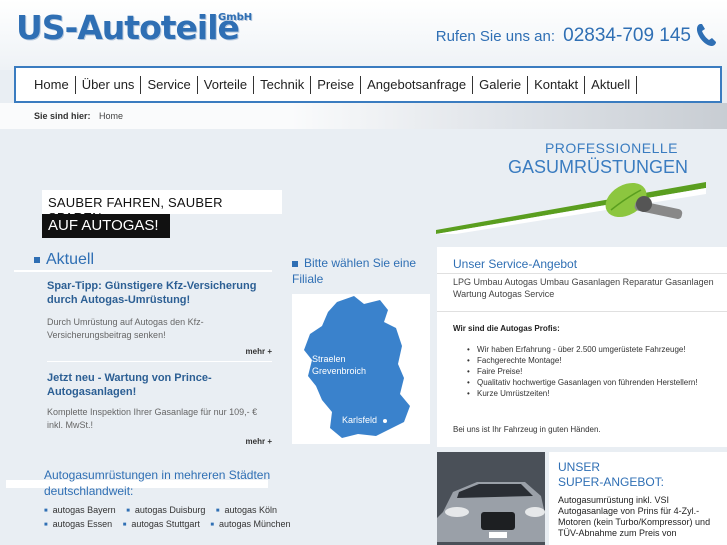 This screenshot has height=545, width=727. What do you see at coordinates (598, 167) in the screenshot?
I see `promo-line2: GASUMRÜSTUNGEN` at bounding box center [598, 167].